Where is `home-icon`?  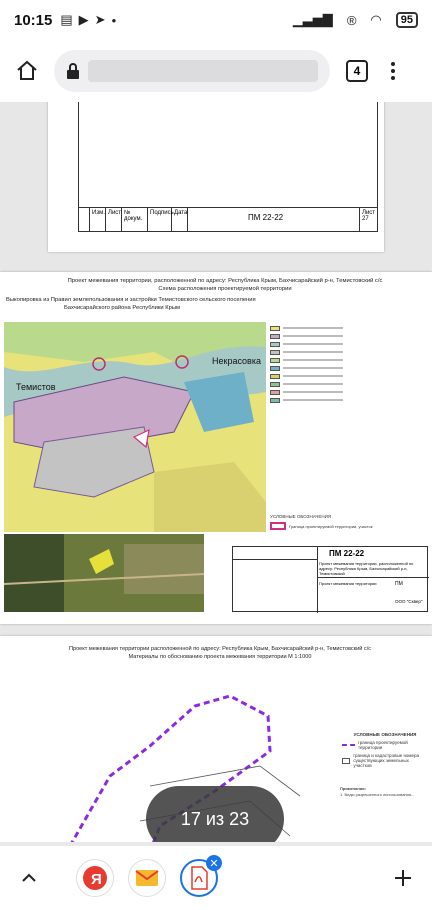 home-icon is located at coordinates (27, 71).